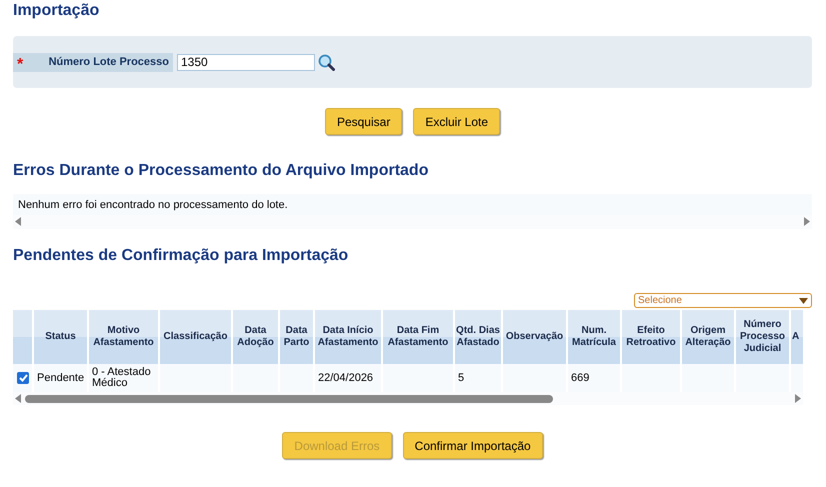 This screenshot has width=826, height=487. I want to click on confirm-import-button: Confirmar Importação, so click(472, 445).